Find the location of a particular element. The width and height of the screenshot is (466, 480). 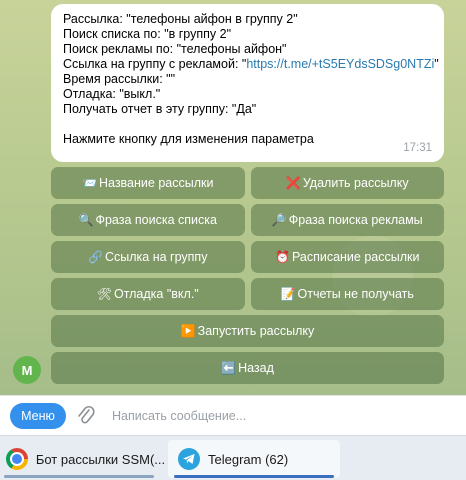

button-label: Фраза поиска рекламы is located at coordinates (355, 220).